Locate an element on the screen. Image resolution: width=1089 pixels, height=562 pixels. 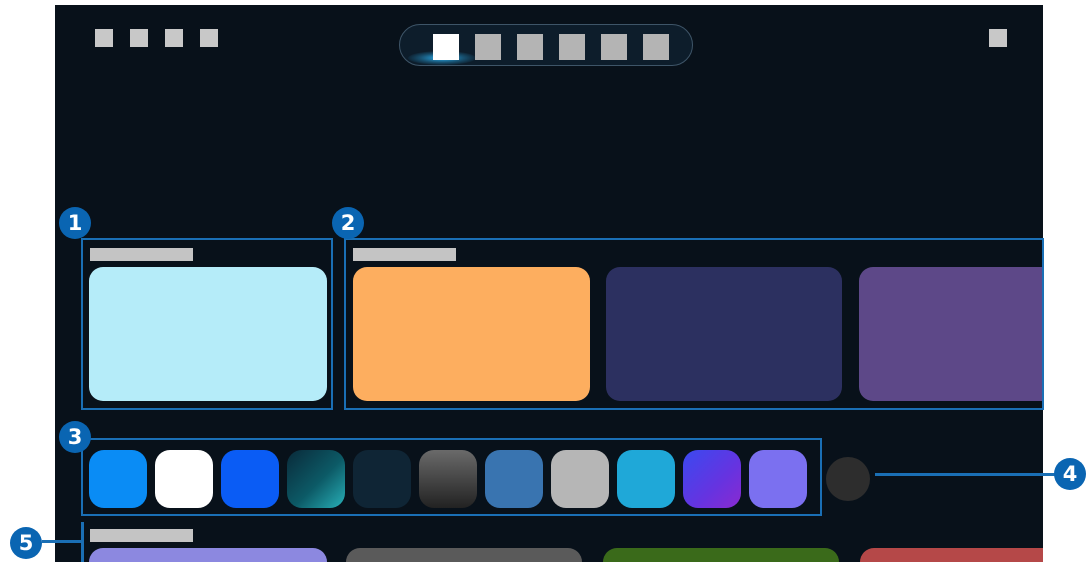
more-apps-button is located at coordinates (848, 479).